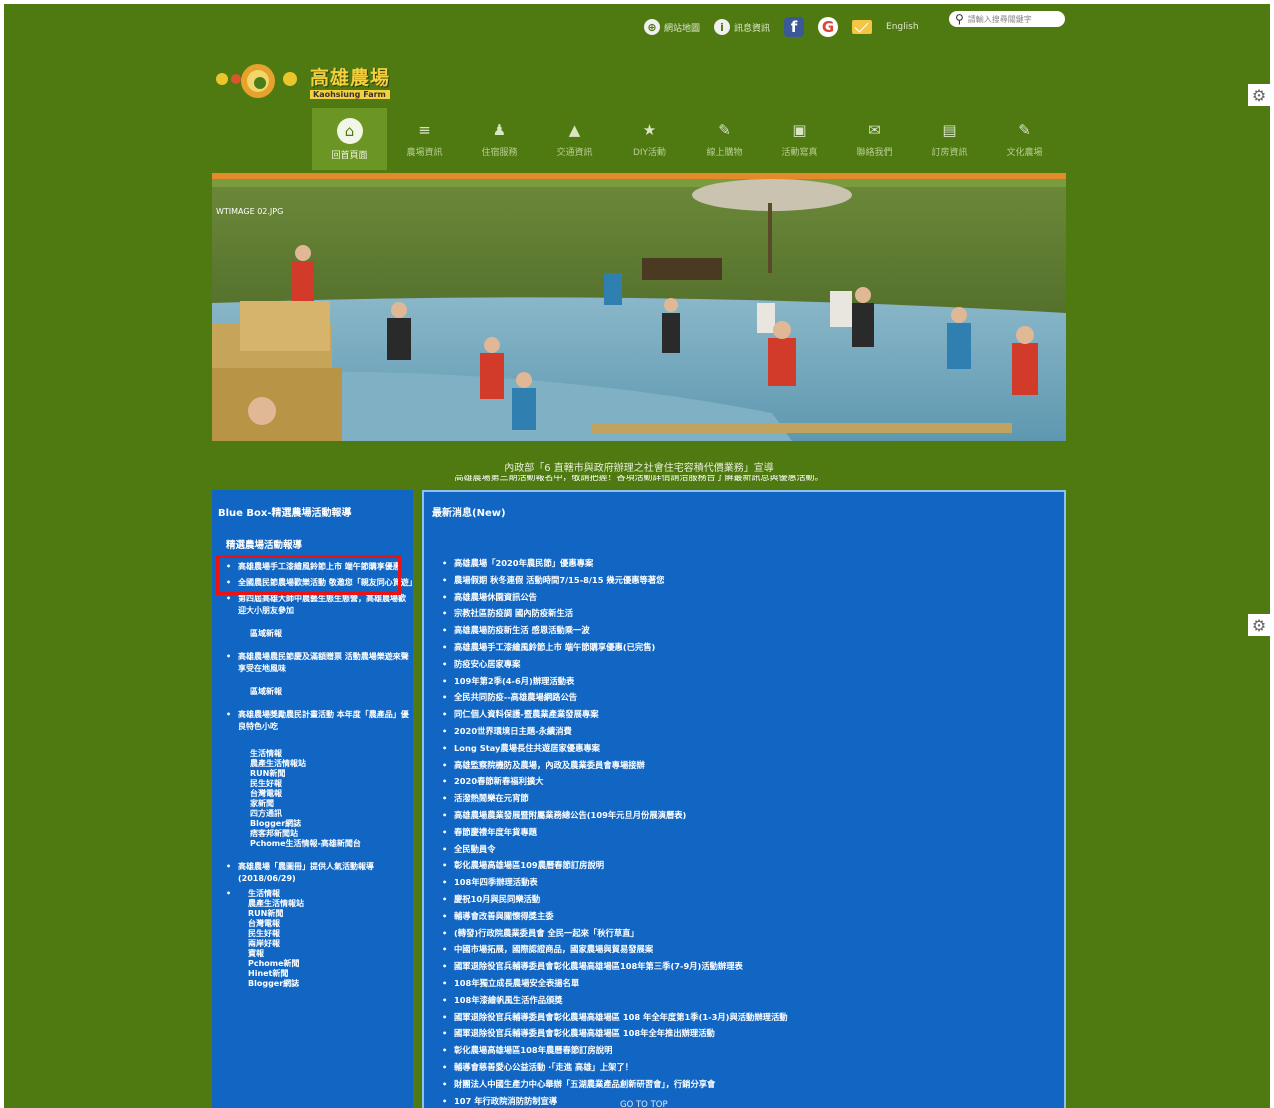  What do you see at coordinates (574, 129) in the screenshot?
I see `mountain-icon: ▲` at bounding box center [574, 129].